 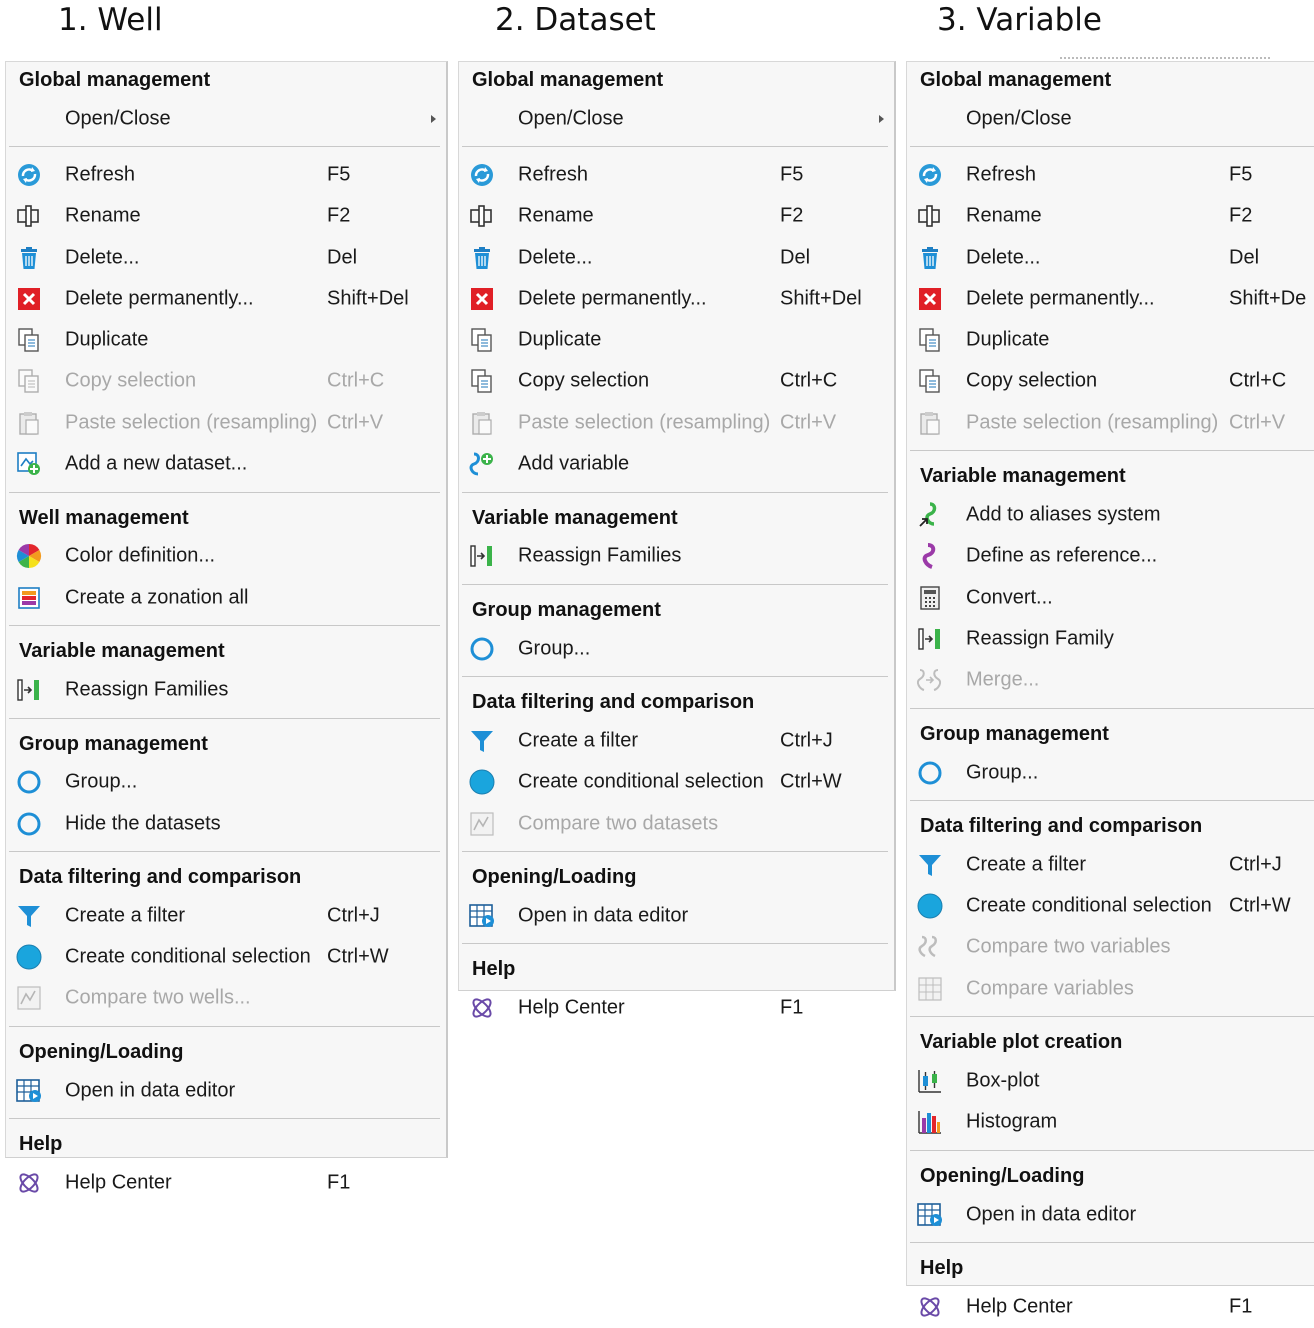 I want to click on funnel-icon, so click(x=930, y=865).